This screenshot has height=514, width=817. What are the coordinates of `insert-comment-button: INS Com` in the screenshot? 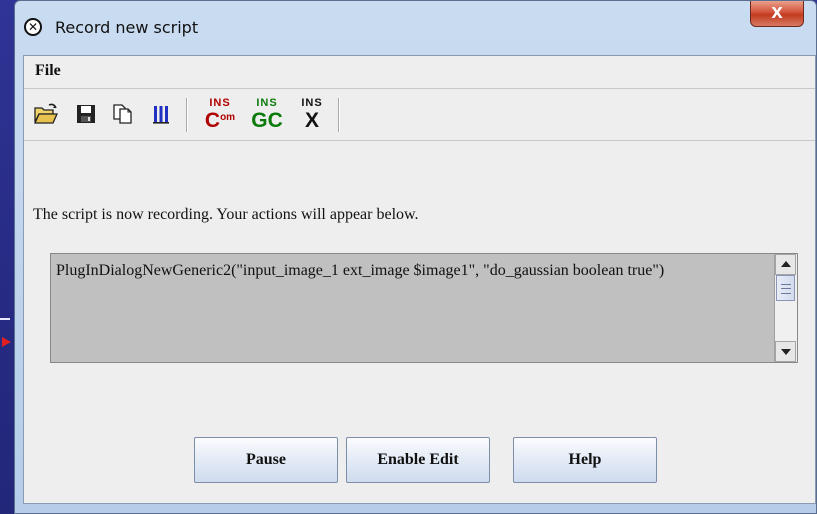 It's located at (220, 116).